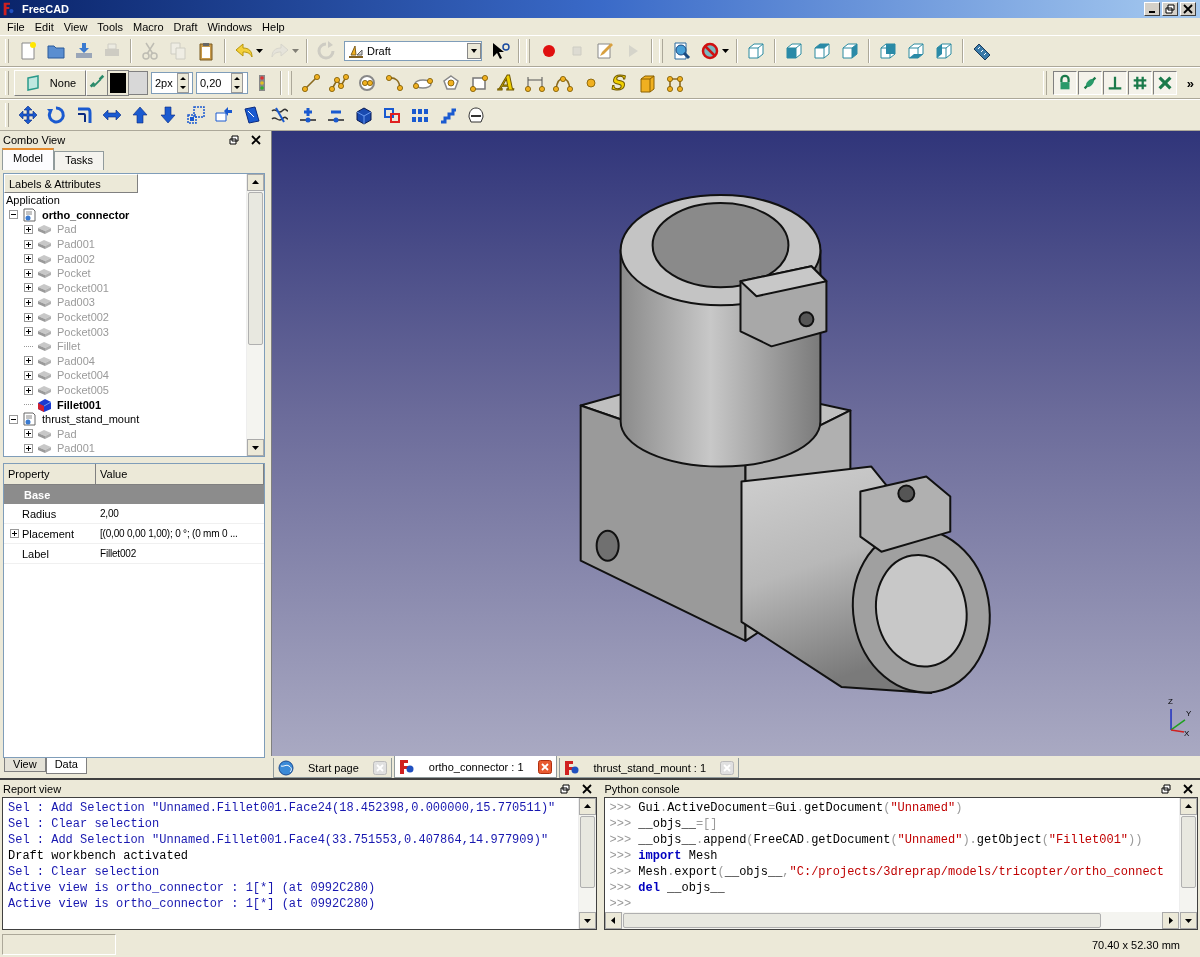 The height and width of the screenshot is (957, 1200). What do you see at coordinates (196, 115) in the screenshot?
I see `scale-icon` at bounding box center [196, 115].